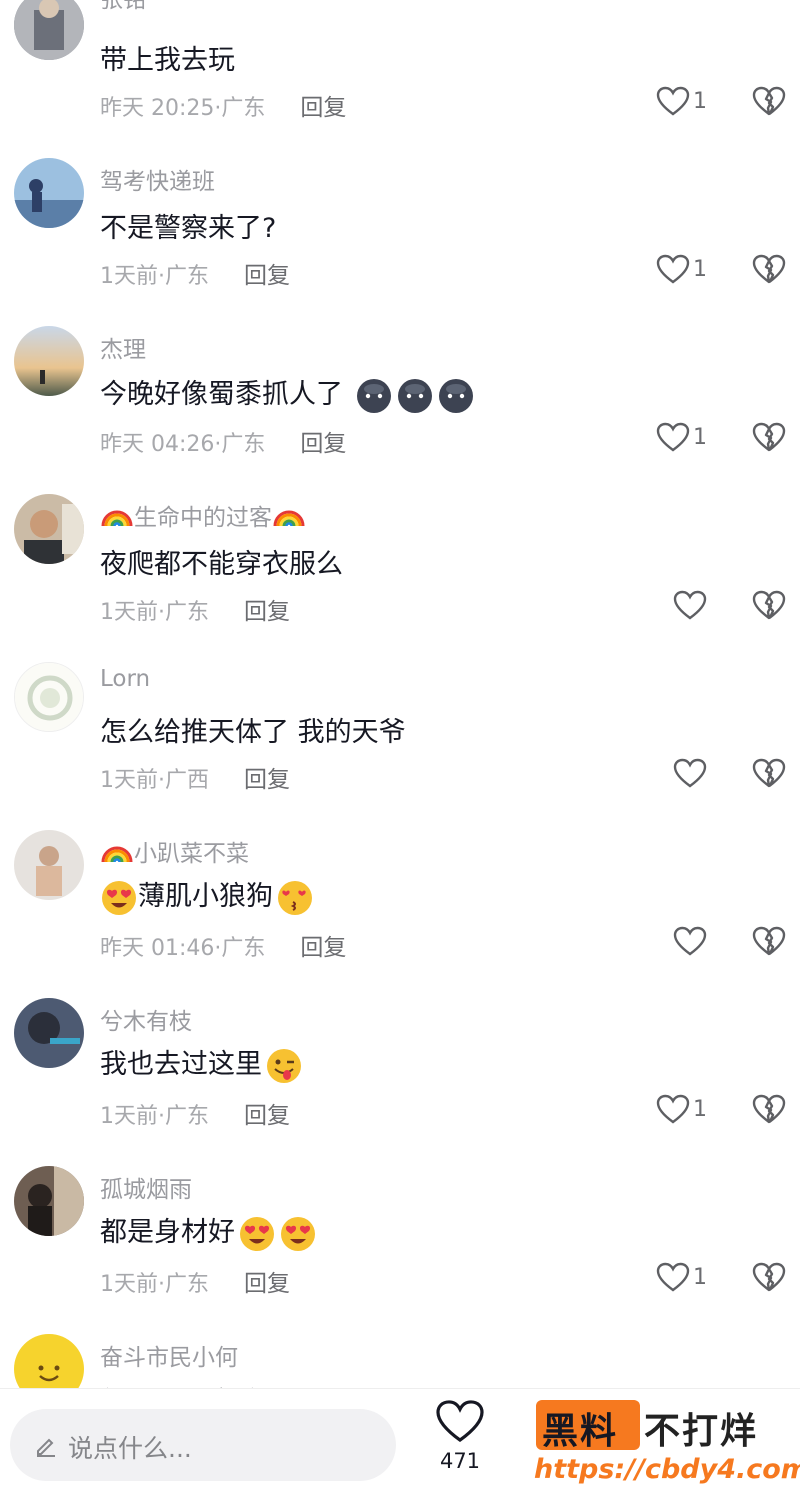 The image size is (800, 1501). What do you see at coordinates (46, 1447) in the screenshot?
I see `pencil-icon` at bounding box center [46, 1447].